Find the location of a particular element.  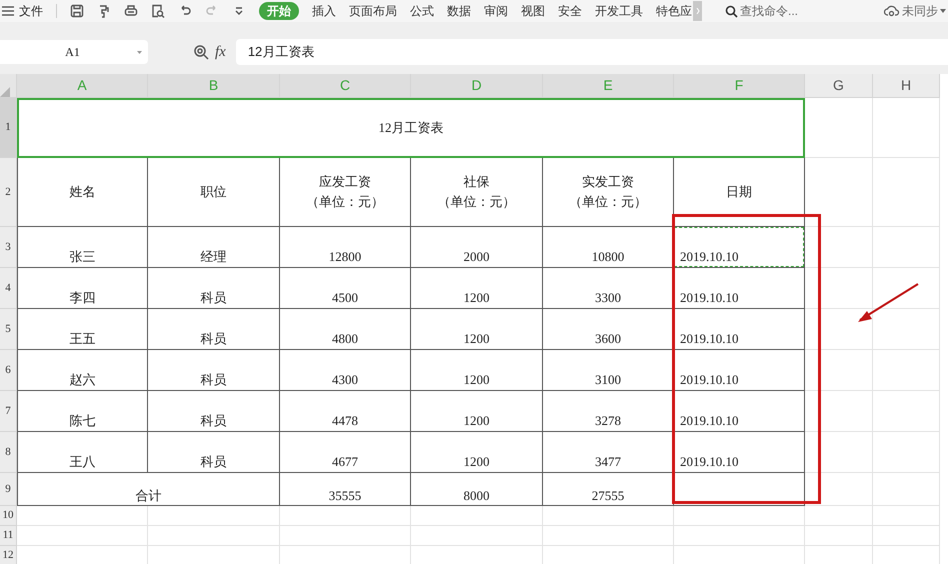

table-cell: 4300 is located at coordinates (345, 370).